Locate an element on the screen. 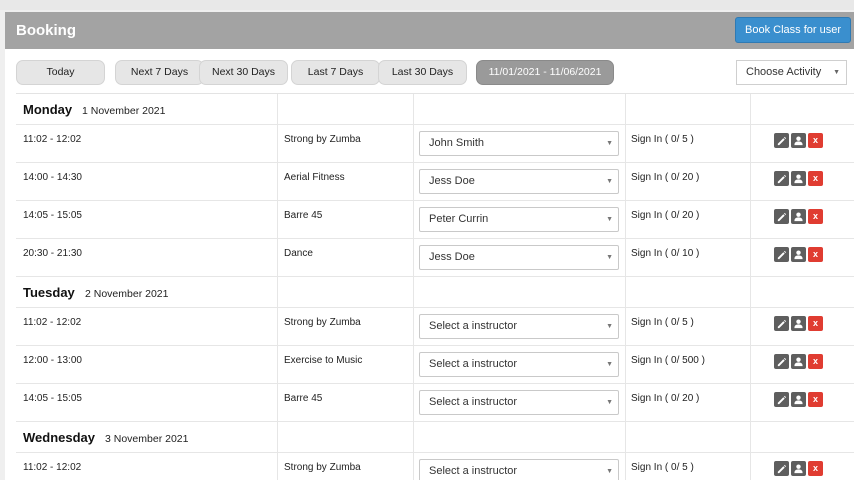  filter-button: Next 7 Days is located at coordinates (159, 72).